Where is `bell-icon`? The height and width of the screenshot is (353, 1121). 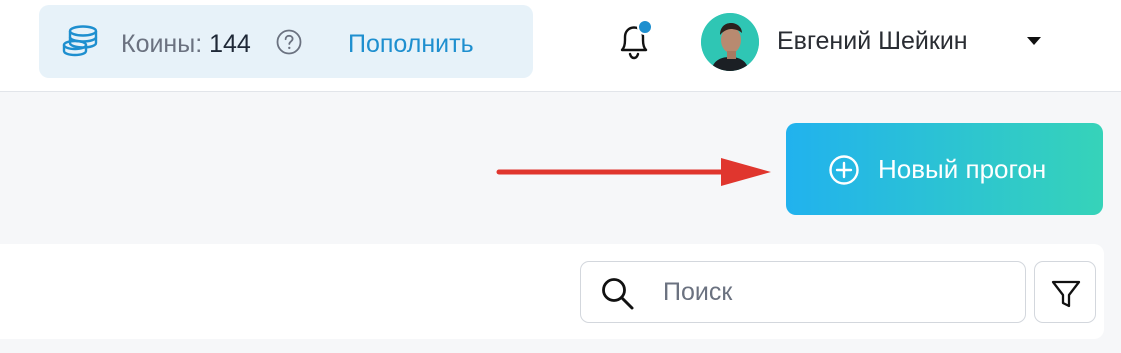
bell-icon is located at coordinates (636, 39).